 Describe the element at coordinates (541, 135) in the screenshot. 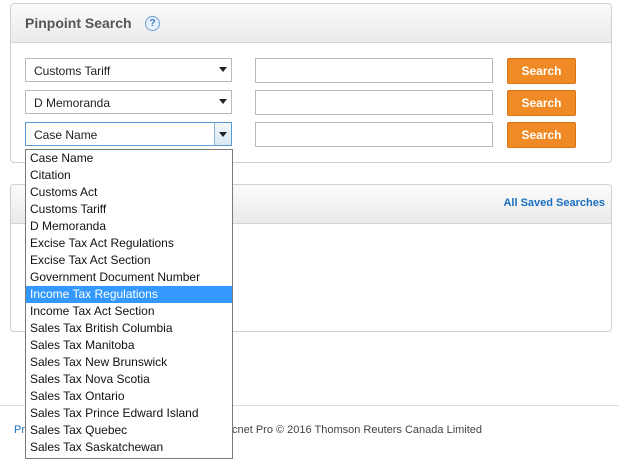

I see `search-button-3: Search` at that location.